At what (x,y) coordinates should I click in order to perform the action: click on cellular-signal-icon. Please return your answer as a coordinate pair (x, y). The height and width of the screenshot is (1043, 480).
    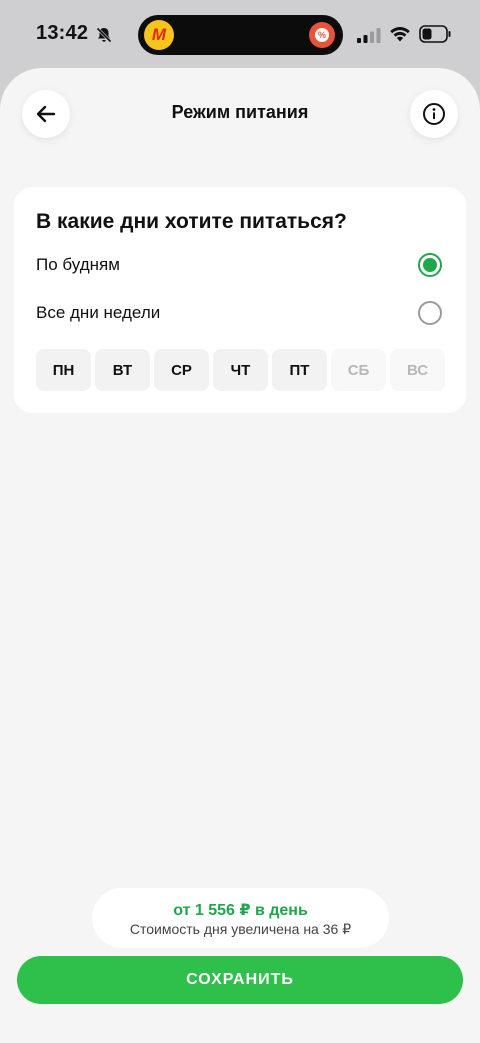
    Looking at the image, I should click on (369, 35).